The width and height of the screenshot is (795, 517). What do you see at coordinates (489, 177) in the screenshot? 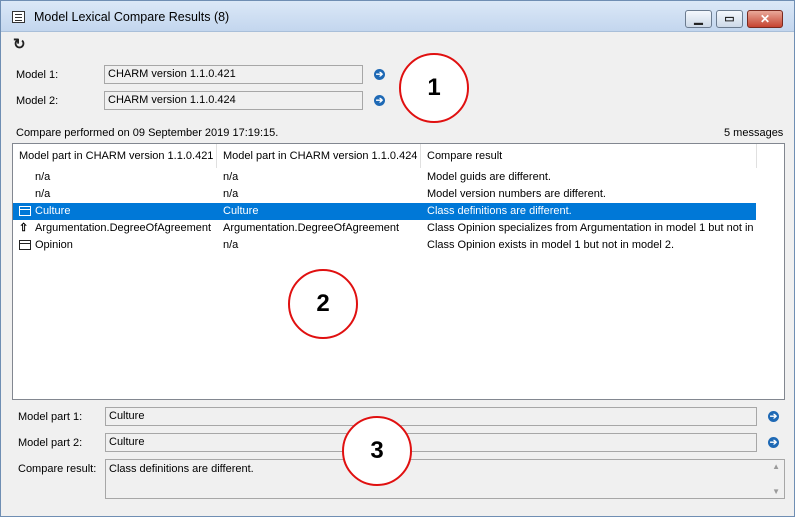
I see `row-result: Model guids are different.` at bounding box center [489, 177].